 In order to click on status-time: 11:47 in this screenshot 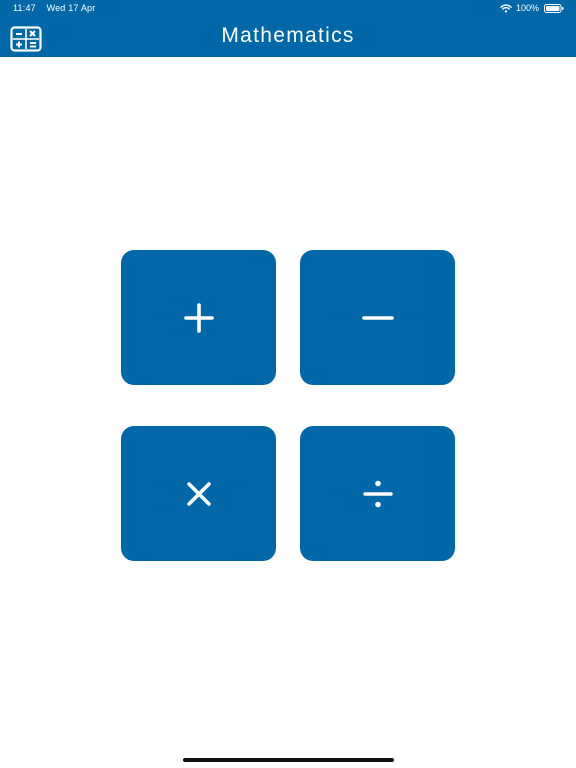, I will do `click(24, 8)`.